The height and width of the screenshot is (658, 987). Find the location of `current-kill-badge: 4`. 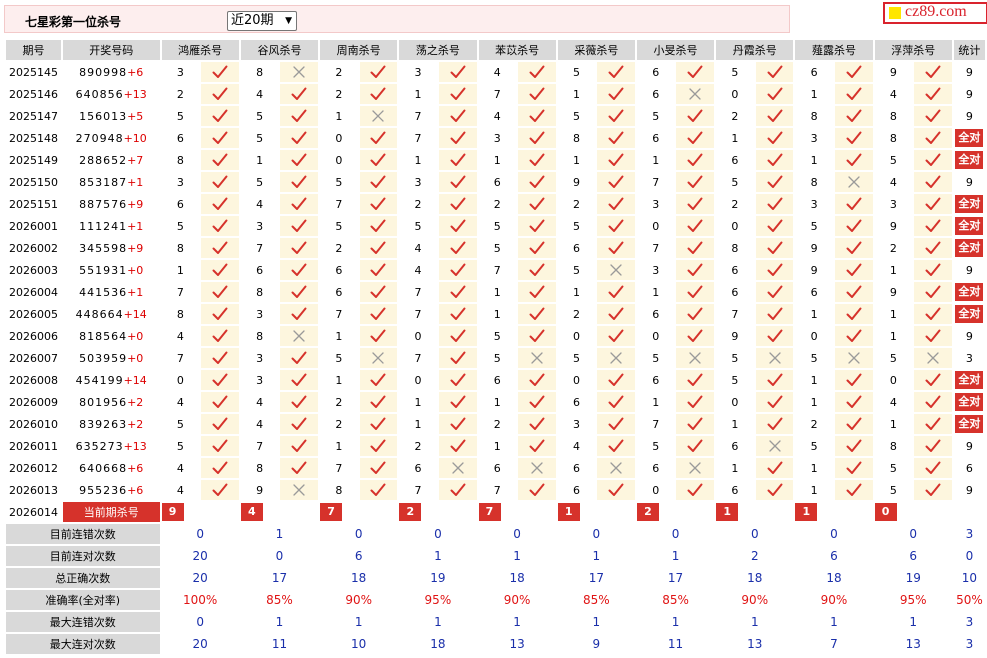

current-kill-badge: 4 is located at coordinates (251, 512).